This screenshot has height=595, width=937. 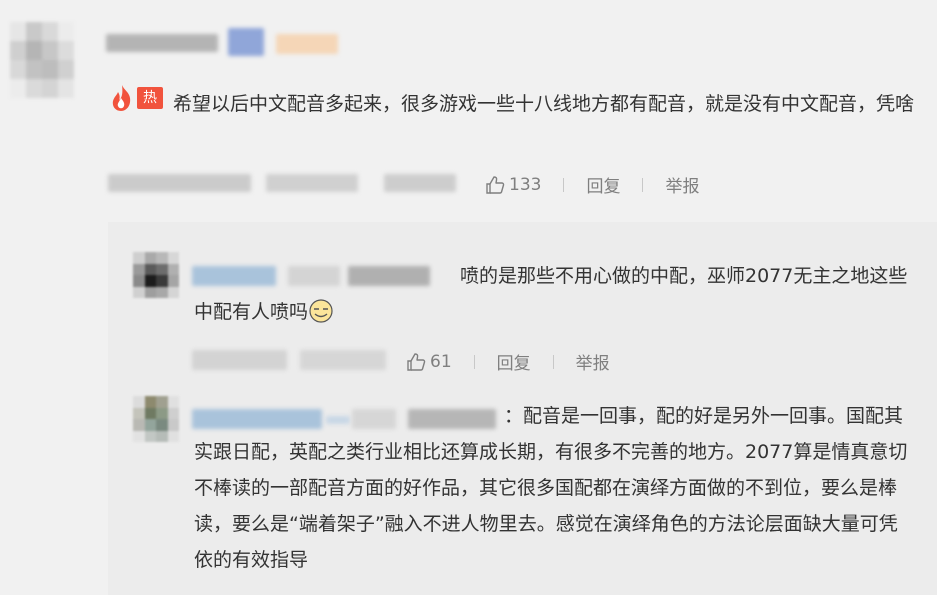 I want to click on comment-actions: 133 回复 举报, so click(x=592, y=184).